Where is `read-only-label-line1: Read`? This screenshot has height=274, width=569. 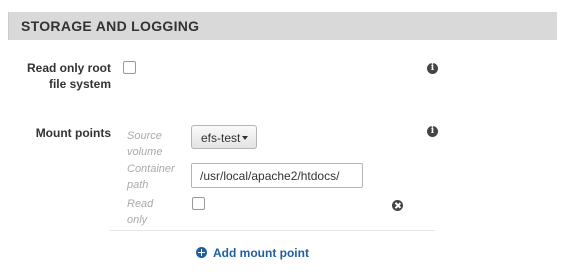
read-only-label-line1: Read is located at coordinates (140, 204).